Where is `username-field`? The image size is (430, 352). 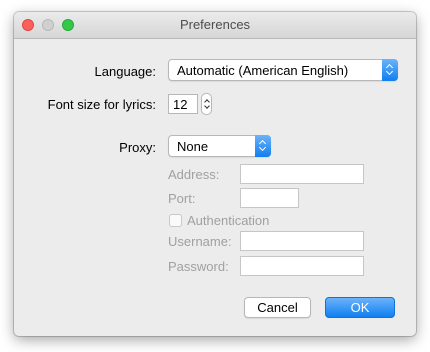 username-field is located at coordinates (302, 241).